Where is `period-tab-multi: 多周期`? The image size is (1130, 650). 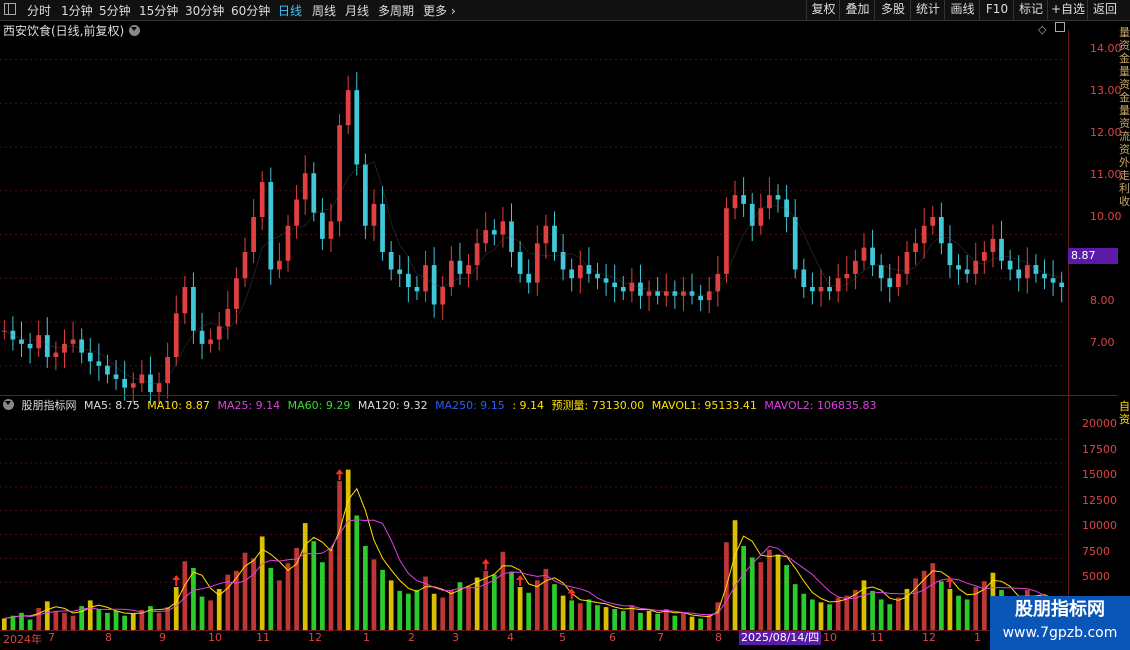
period-tab-multi: 多周期 is located at coordinates (396, 10).